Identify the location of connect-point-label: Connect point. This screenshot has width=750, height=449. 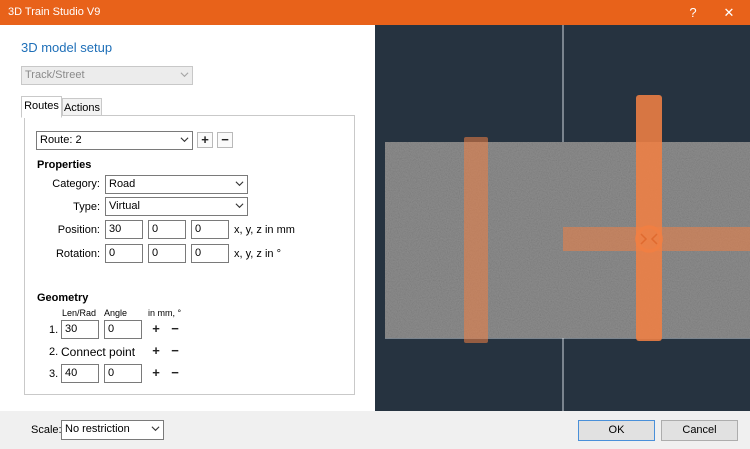
(98, 352).